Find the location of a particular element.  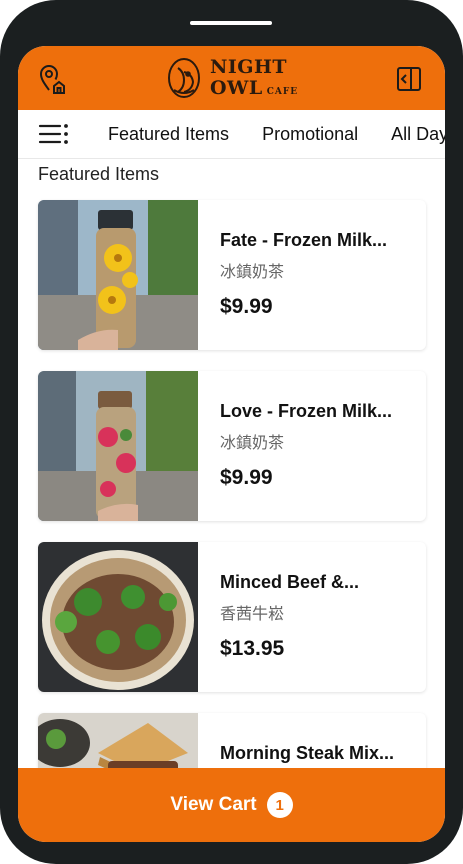

menu-item-card: Fate - Frozen Milk... 冰鎮奶茶 $9.99 is located at coordinates (232, 275).